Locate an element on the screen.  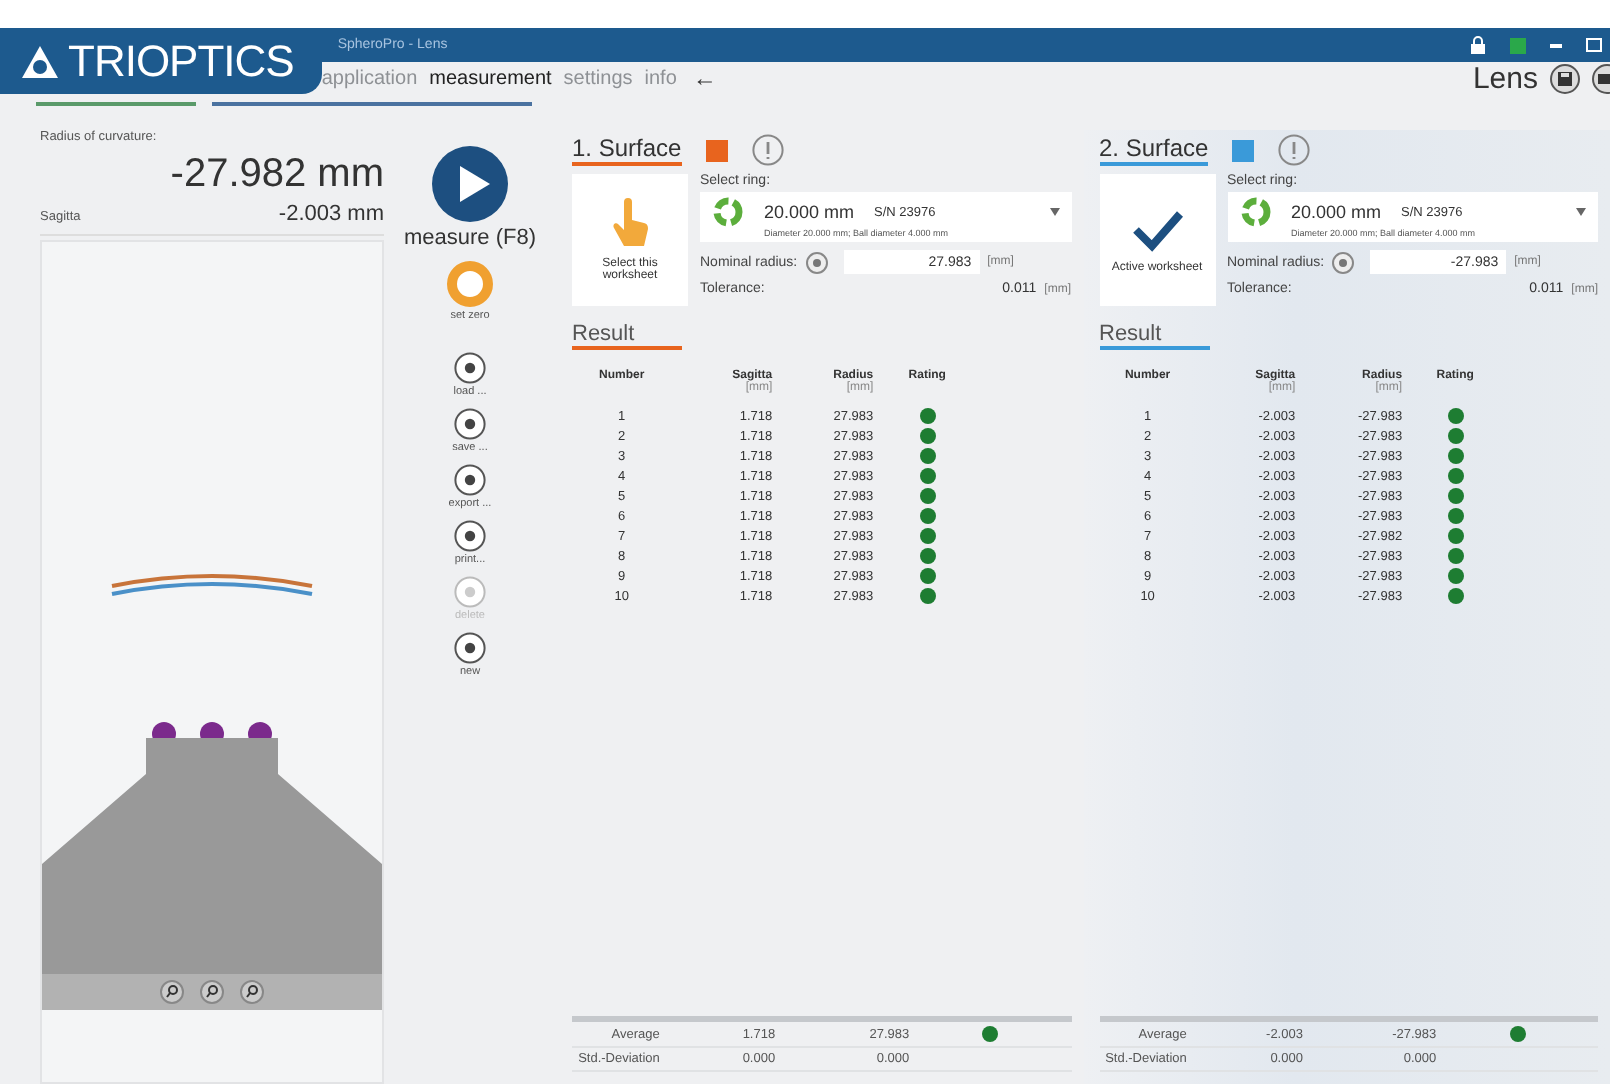
checkmark-icon is located at coordinates (1157, 230).